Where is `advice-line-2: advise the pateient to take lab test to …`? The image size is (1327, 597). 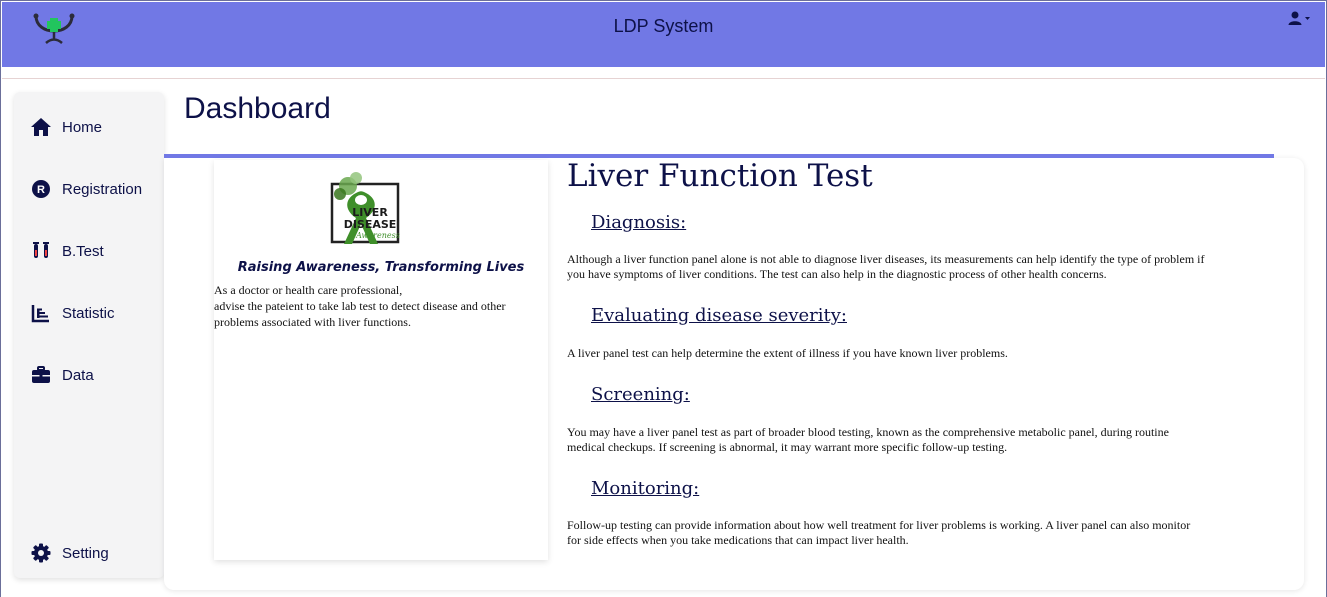
advice-line-2: advise the pateient to take lab test to … is located at coordinates (360, 314).